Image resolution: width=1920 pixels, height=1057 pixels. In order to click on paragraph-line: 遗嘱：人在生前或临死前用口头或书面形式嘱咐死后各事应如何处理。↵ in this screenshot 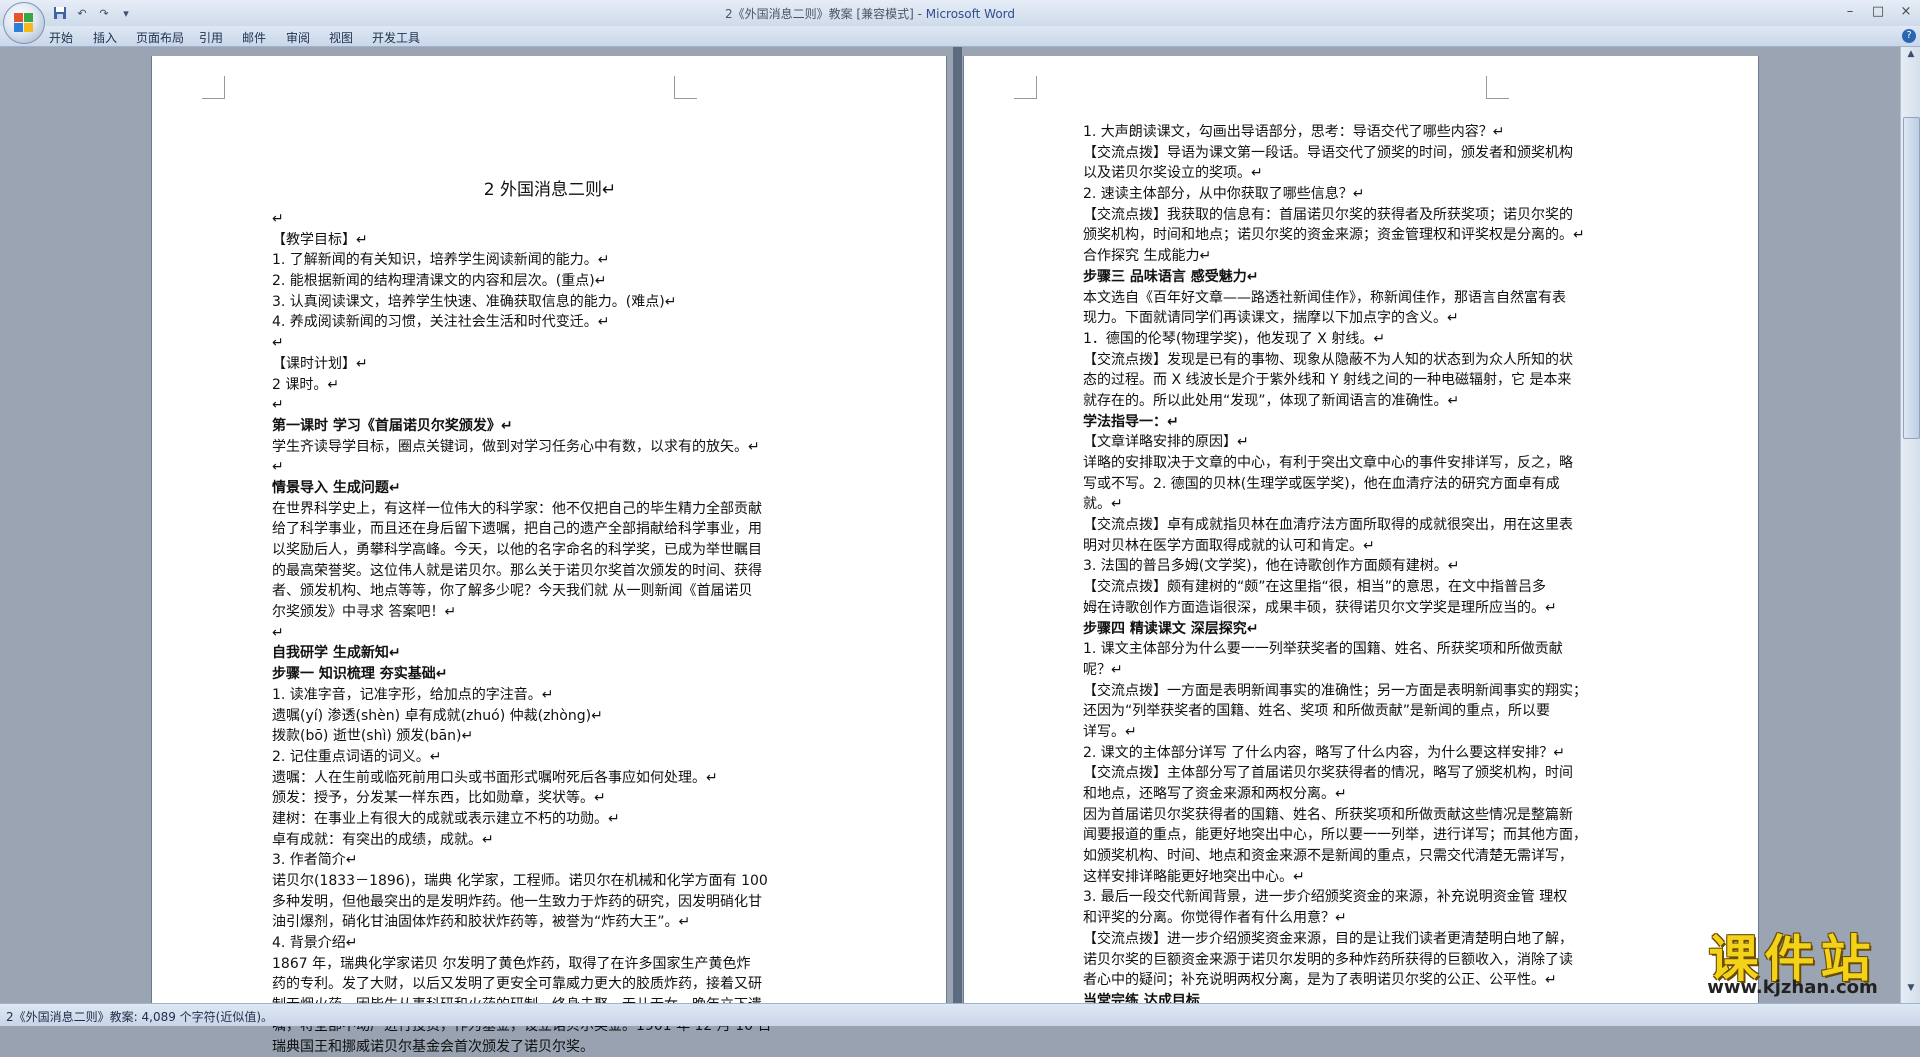, I will do `click(550, 778)`.